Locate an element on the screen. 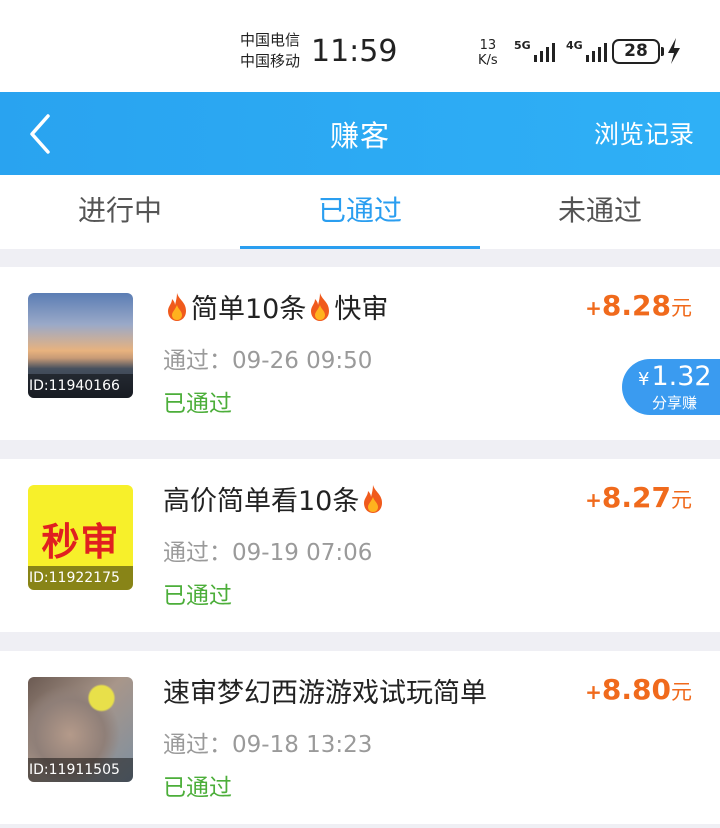 This screenshot has width=720, height=828. carrier-2: 中国移动 is located at coordinates (270, 61).